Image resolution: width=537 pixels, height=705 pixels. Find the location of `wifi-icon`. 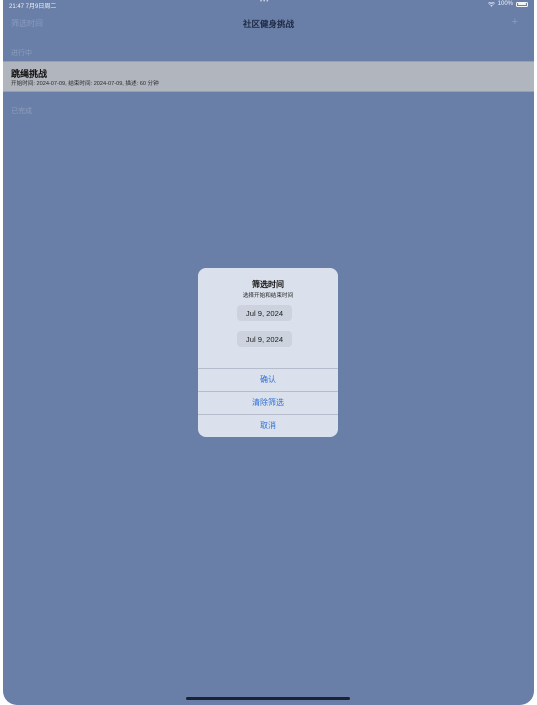

wifi-icon is located at coordinates (491, 4).